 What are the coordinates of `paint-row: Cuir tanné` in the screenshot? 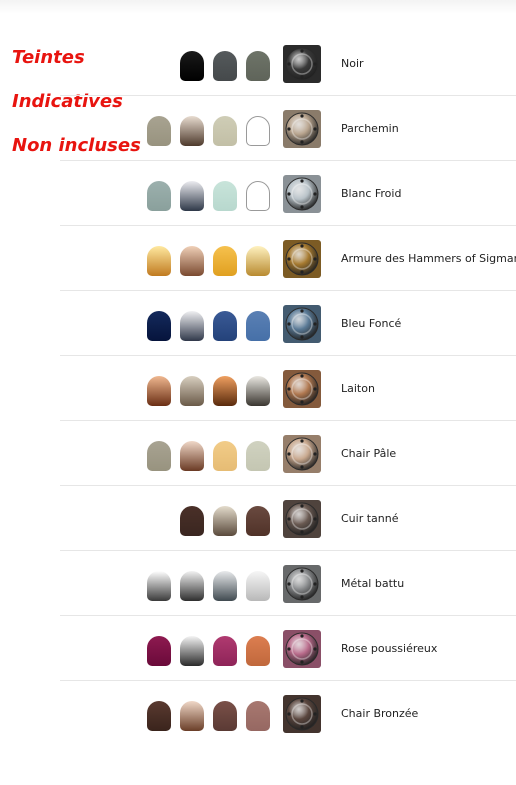 It's located at (258, 518).